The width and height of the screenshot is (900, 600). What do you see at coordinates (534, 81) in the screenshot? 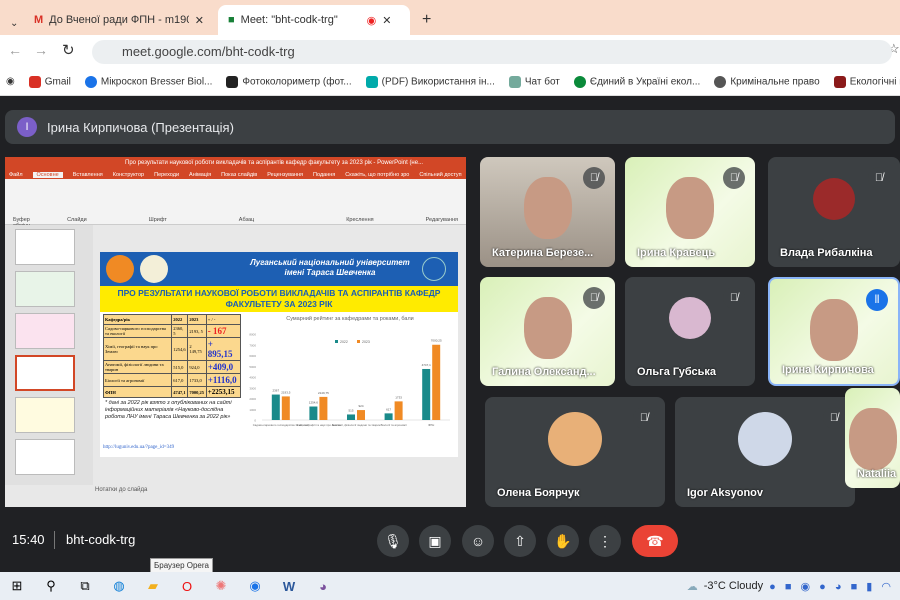
I see `bookmark-chatbot: Чат бот` at bounding box center [534, 81].